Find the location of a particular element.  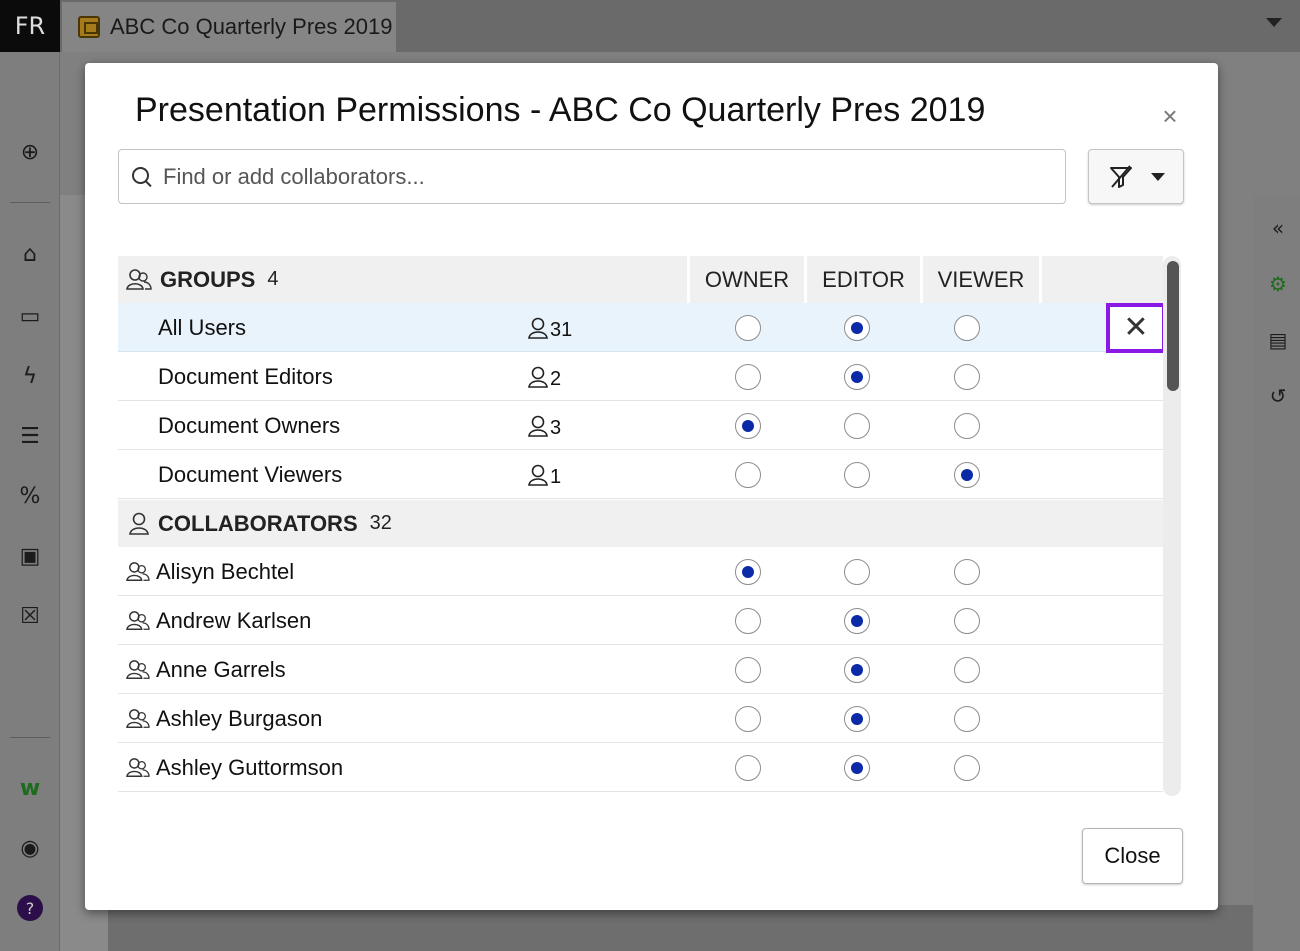

collapse-double-chevron-icon: « is located at coordinates (1278, 228).